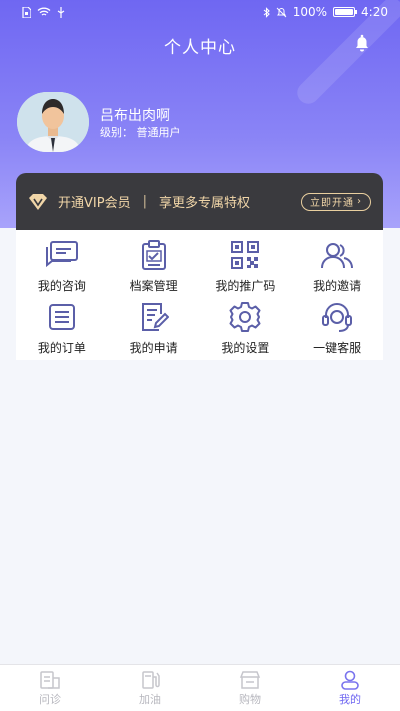 The image size is (400, 711). What do you see at coordinates (62, 255) in the screenshot?
I see `chat-icon` at bounding box center [62, 255].